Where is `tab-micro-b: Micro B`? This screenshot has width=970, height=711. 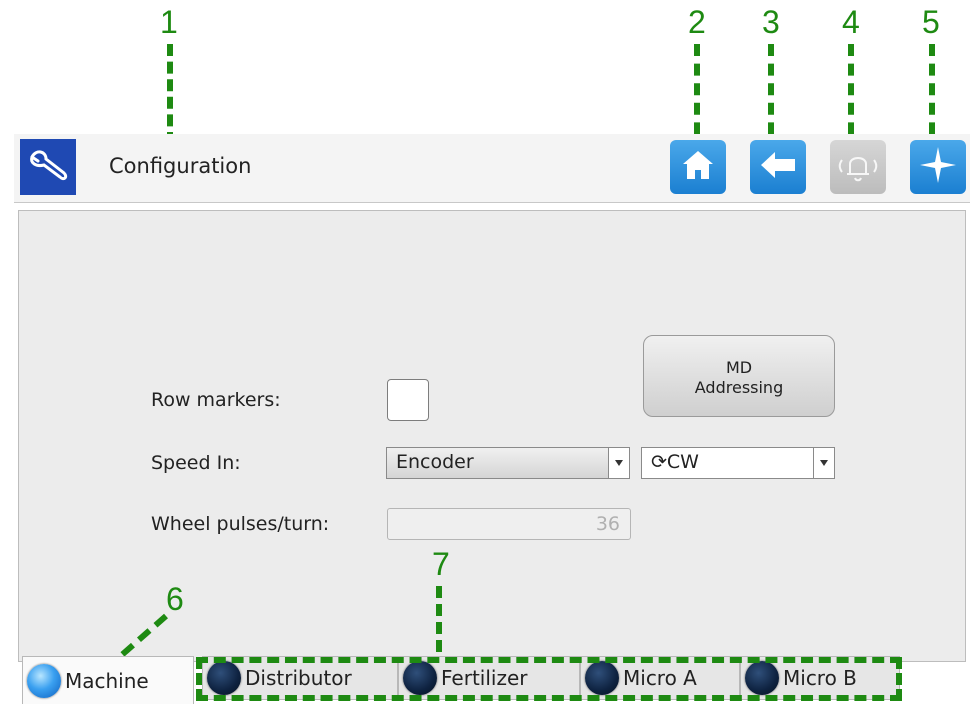
tab-micro-b: Micro B is located at coordinates (820, 678).